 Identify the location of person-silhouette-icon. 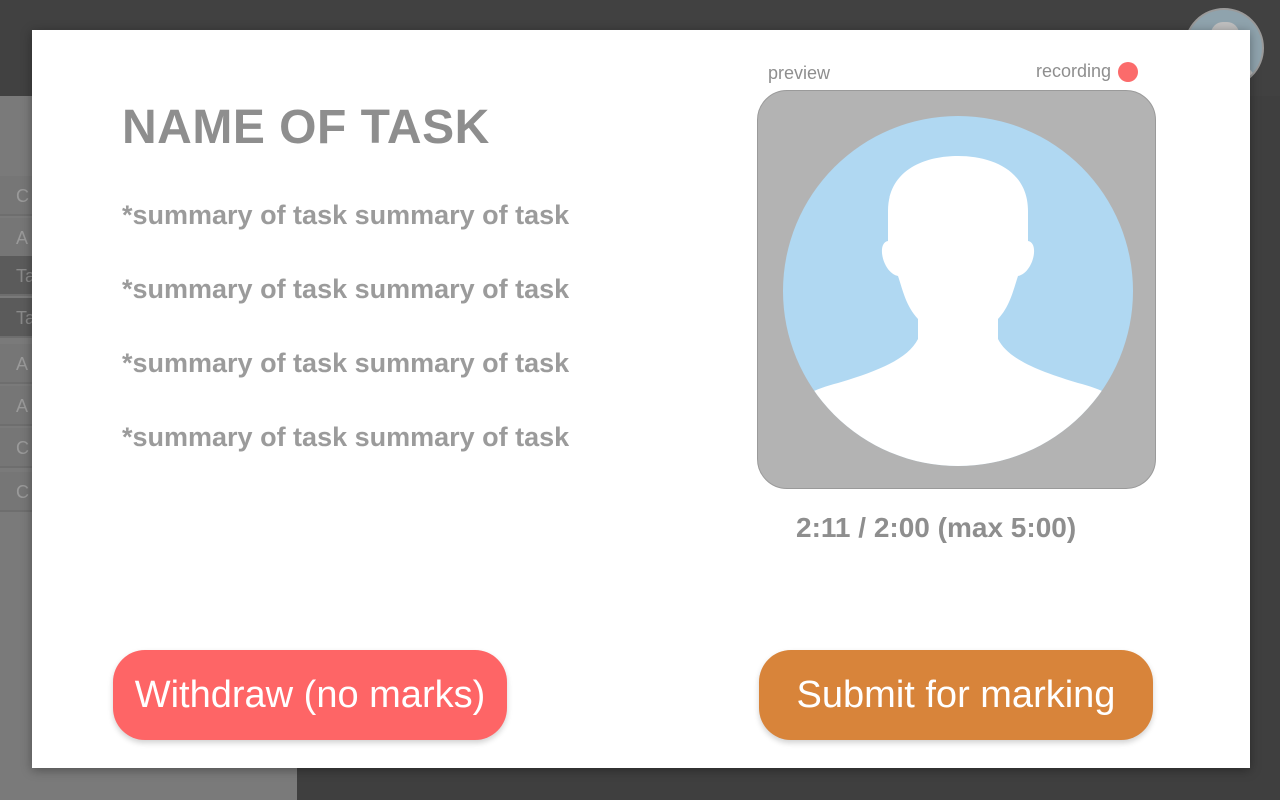
(958, 291).